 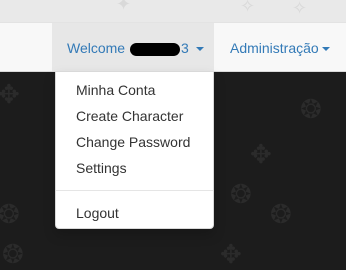 What do you see at coordinates (134, 90) in the screenshot?
I see `menu-item-minha-conta: Minha Conta` at bounding box center [134, 90].